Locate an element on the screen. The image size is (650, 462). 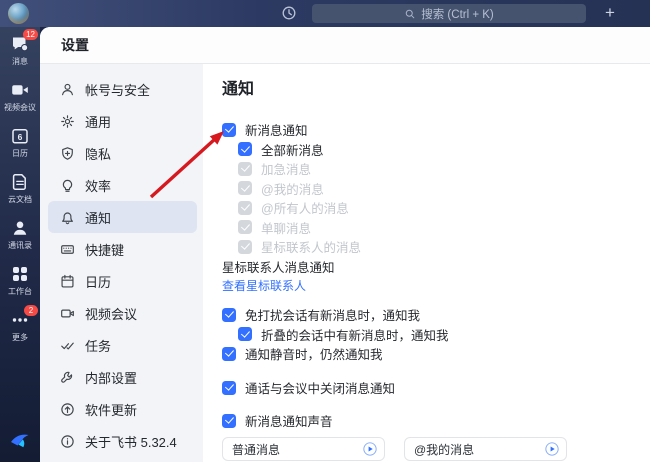
checkbox-label: 全部新消息 is located at coordinates (292, 150).